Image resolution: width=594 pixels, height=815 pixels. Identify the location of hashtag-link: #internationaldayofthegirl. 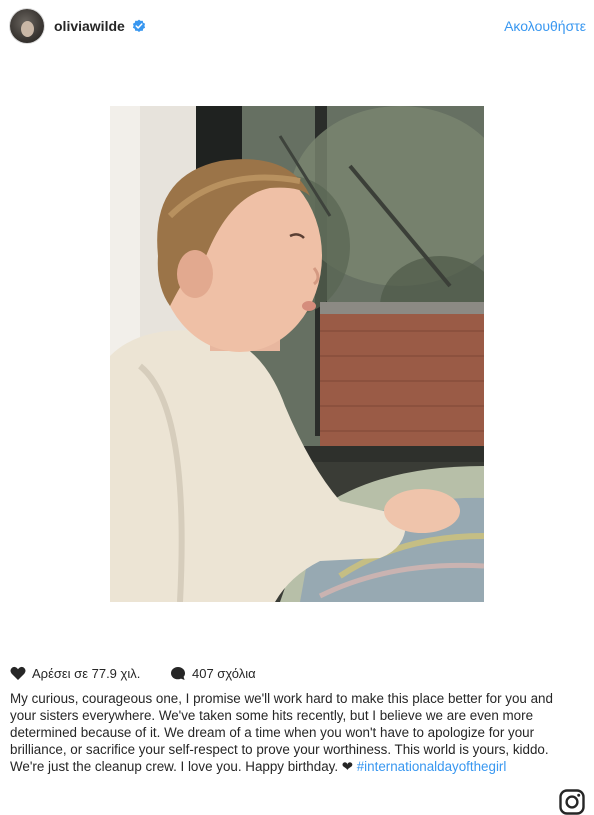
(432, 766).